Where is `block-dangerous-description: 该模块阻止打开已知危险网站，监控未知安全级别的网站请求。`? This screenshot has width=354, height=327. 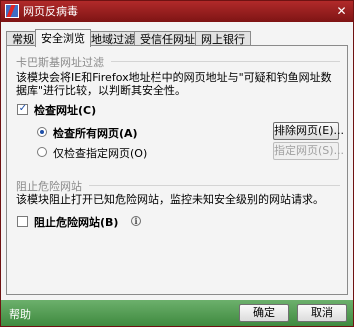 block-dangerous-description: 该模块阻止打开已知危险网站，监控未知安全级别的网站请求。 is located at coordinates (170, 199).